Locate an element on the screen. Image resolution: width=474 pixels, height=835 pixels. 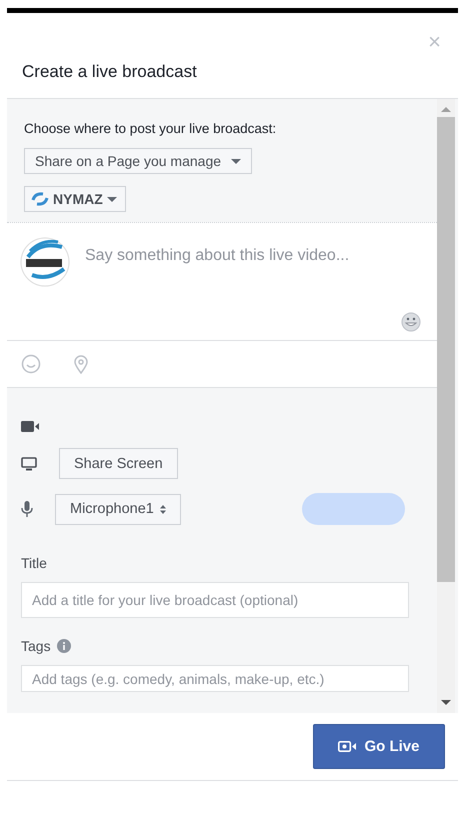
microphone-select: Microphone1 is located at coordinates (118, 509).